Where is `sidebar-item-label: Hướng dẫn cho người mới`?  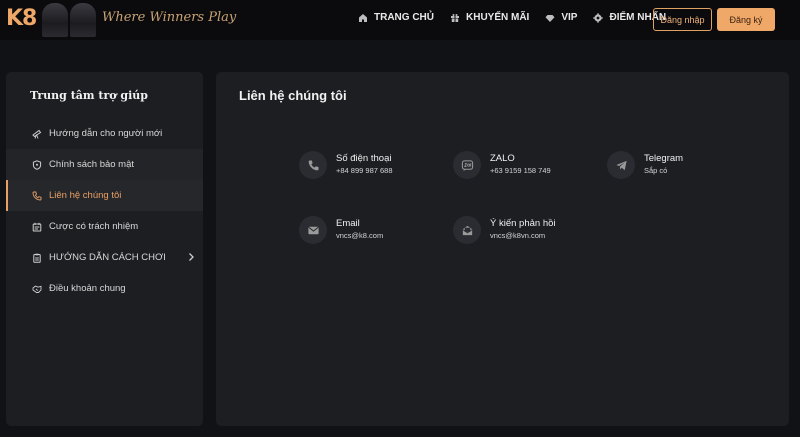 sidebar-item-label: Hướng dẫn cho người mới is located at coordinates (106, 133).